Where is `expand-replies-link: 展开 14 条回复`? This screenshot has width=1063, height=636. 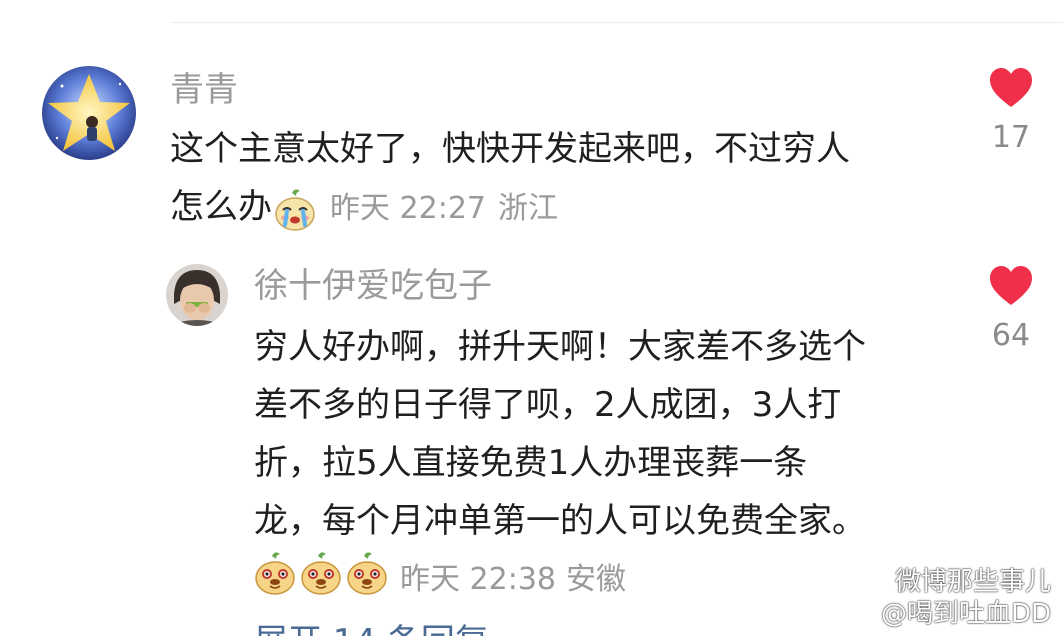 expand-replies-link: 展开 14 条回复 is located at coordinates (371, 629).